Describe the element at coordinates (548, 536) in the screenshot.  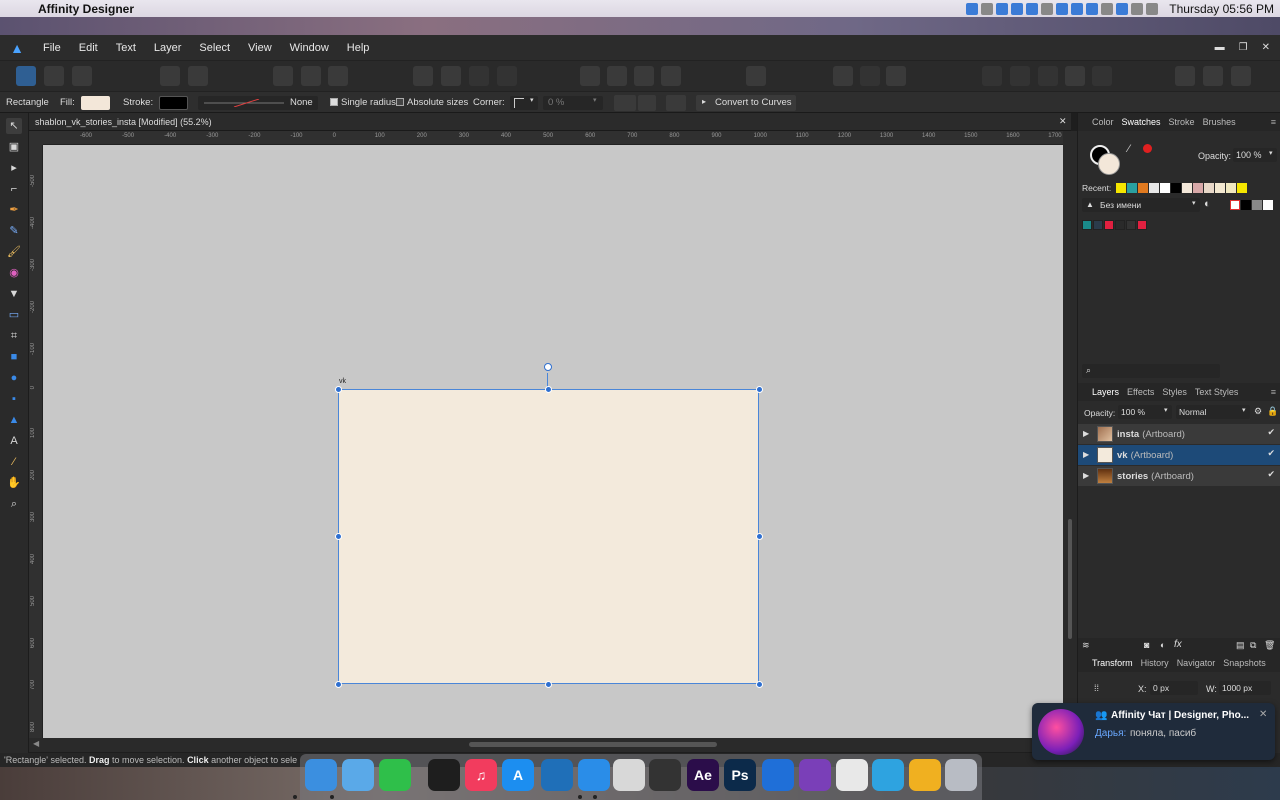
I see `artboard-vk` at that location.